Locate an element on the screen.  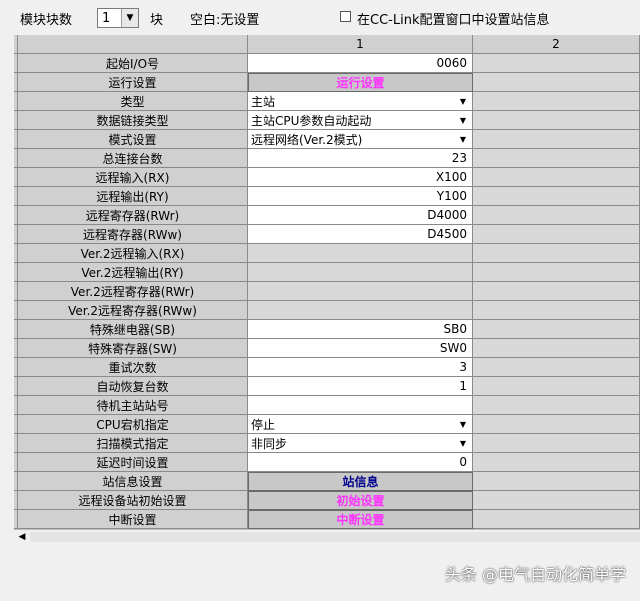
value-cell: SW0 is located at coordinates (360, 348).